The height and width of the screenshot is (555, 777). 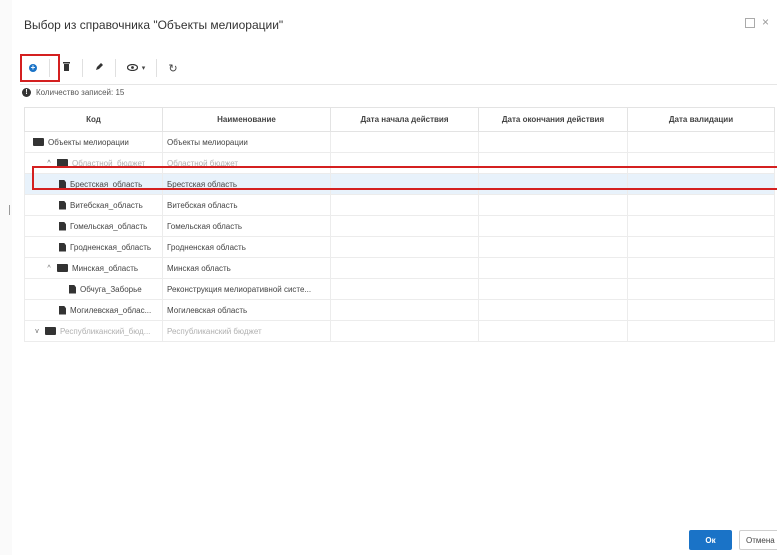 I want to click on selected-row-highlight, so click(x=404, y=178).